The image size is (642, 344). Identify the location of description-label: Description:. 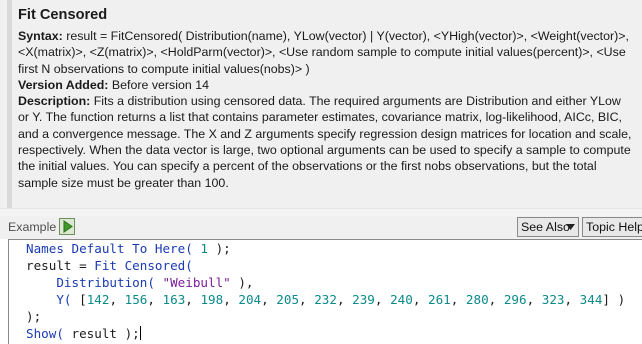
(54, 101).